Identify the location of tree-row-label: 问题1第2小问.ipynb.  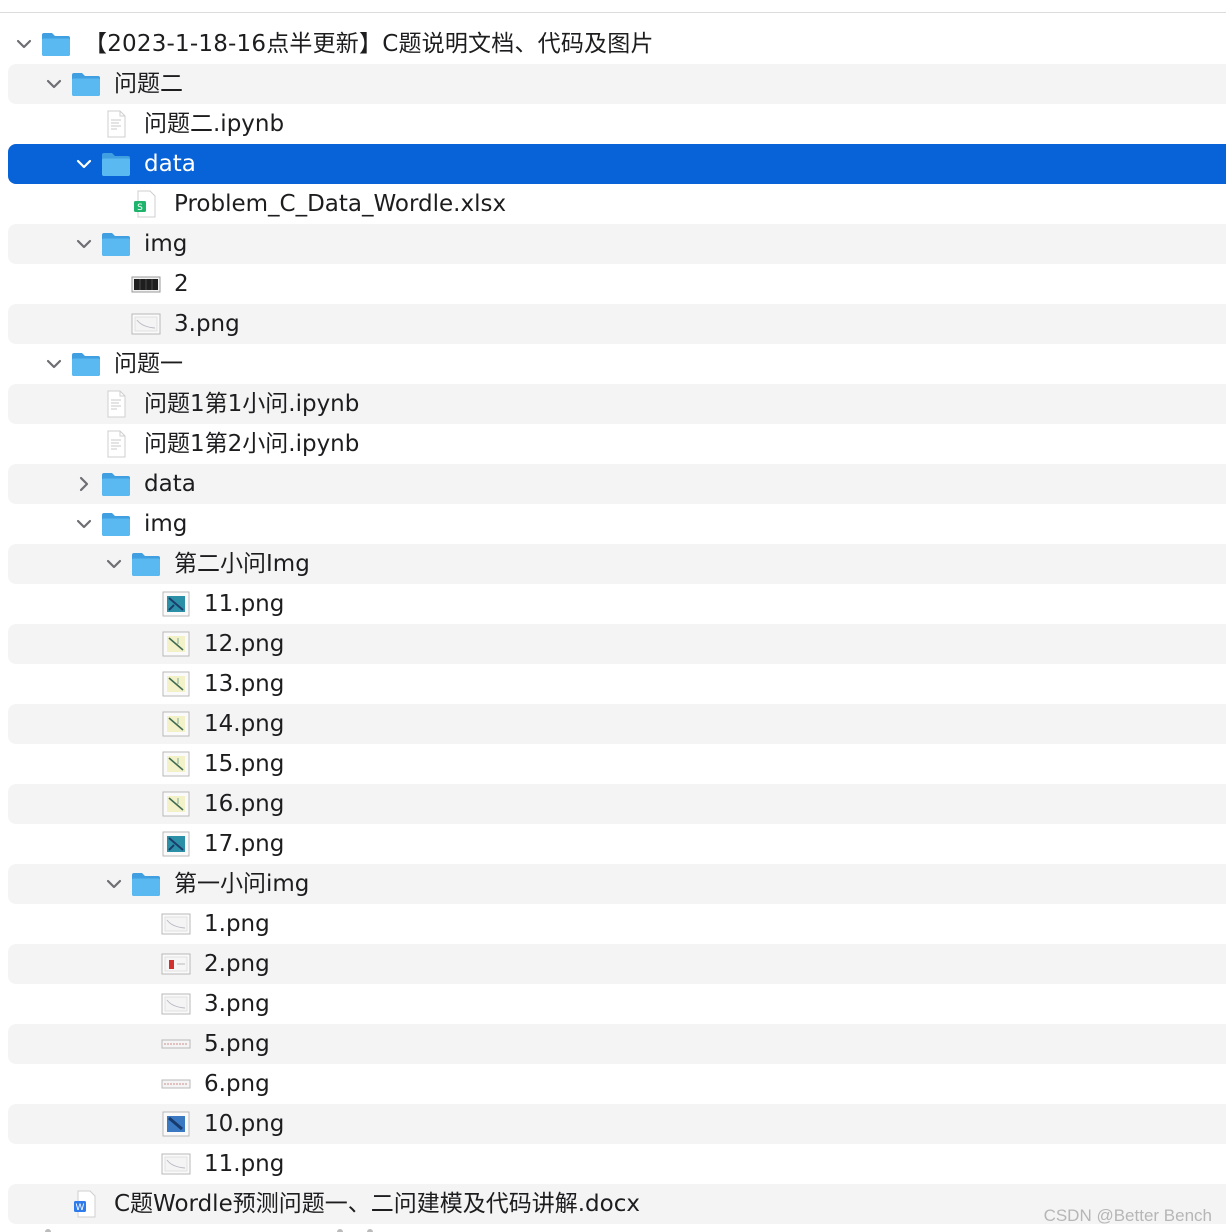
(252, 444).